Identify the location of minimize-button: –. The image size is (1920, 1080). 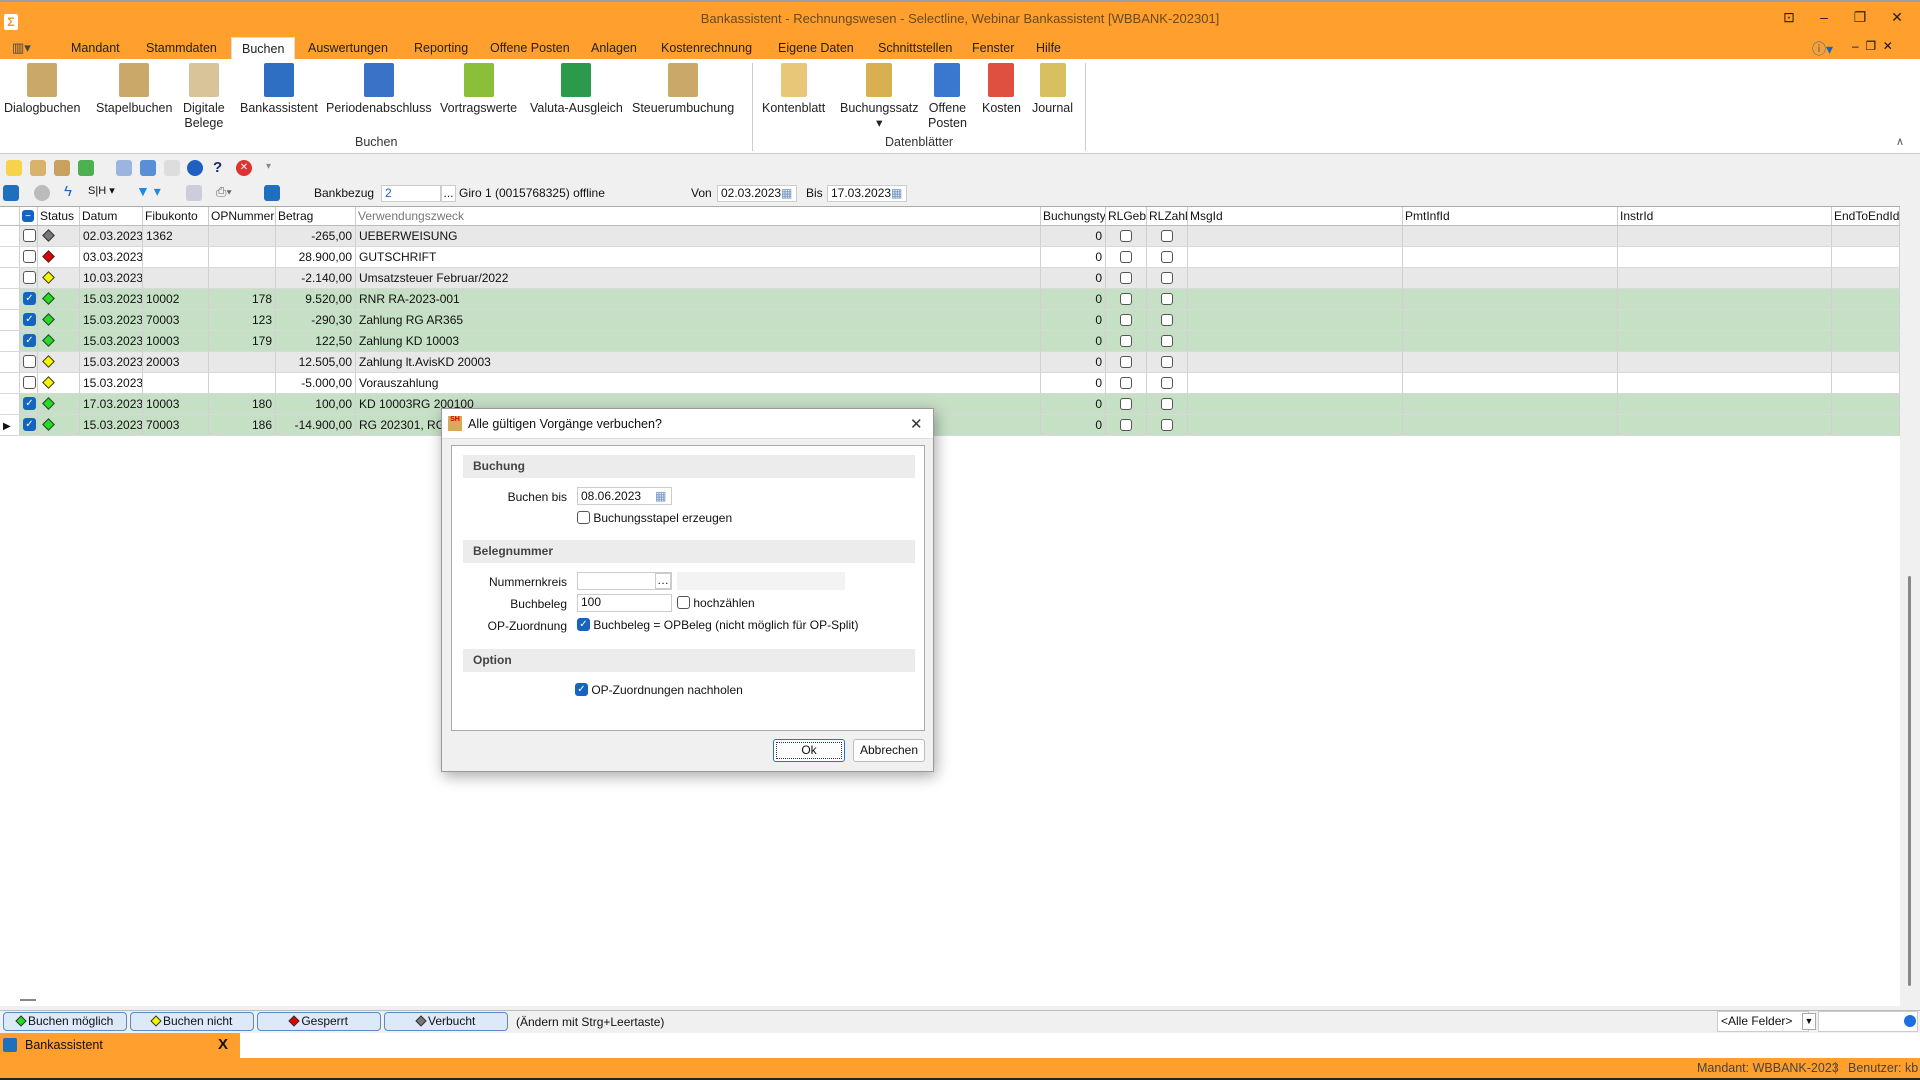
(1824, 19).